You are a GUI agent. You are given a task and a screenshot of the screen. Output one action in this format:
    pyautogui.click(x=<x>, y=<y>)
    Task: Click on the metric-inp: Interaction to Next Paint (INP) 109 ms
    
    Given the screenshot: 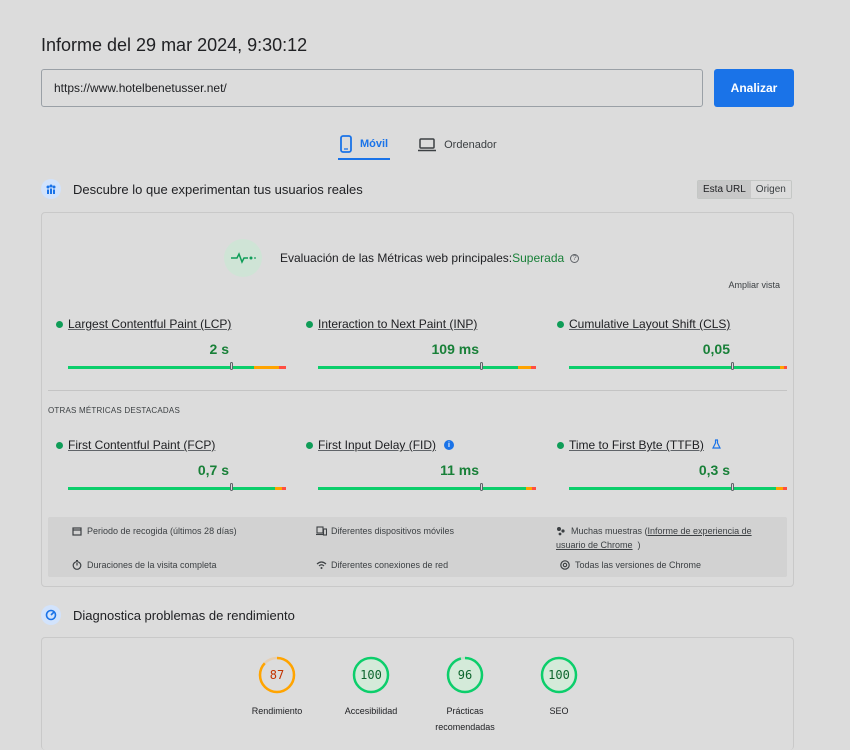 What is the action you would take?
    pyautogui.click(x=421, y=343)
    